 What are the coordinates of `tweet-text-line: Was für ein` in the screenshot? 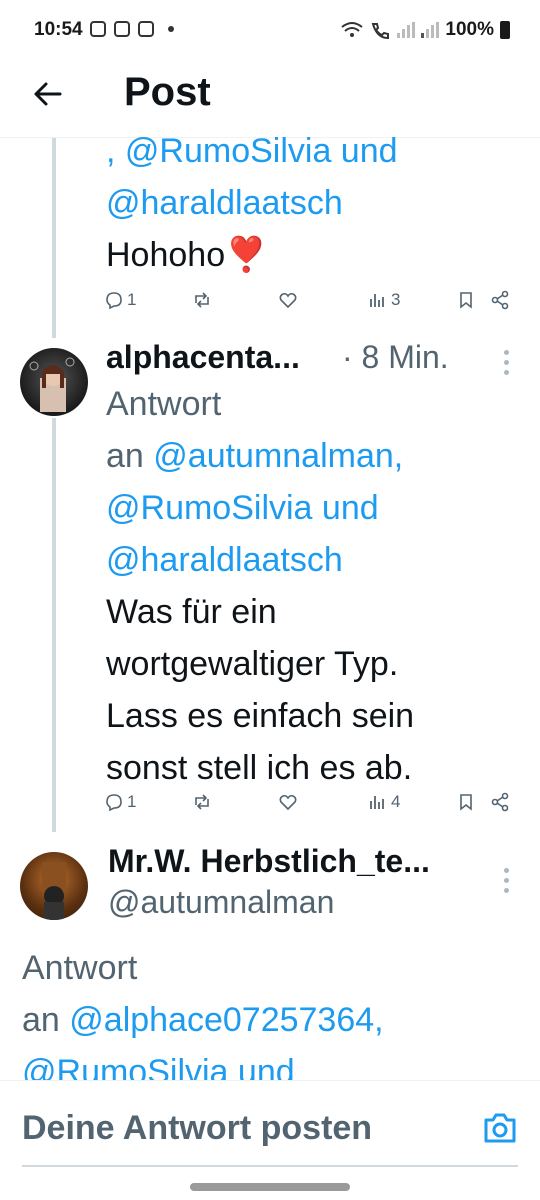 It's located at (191, 612).